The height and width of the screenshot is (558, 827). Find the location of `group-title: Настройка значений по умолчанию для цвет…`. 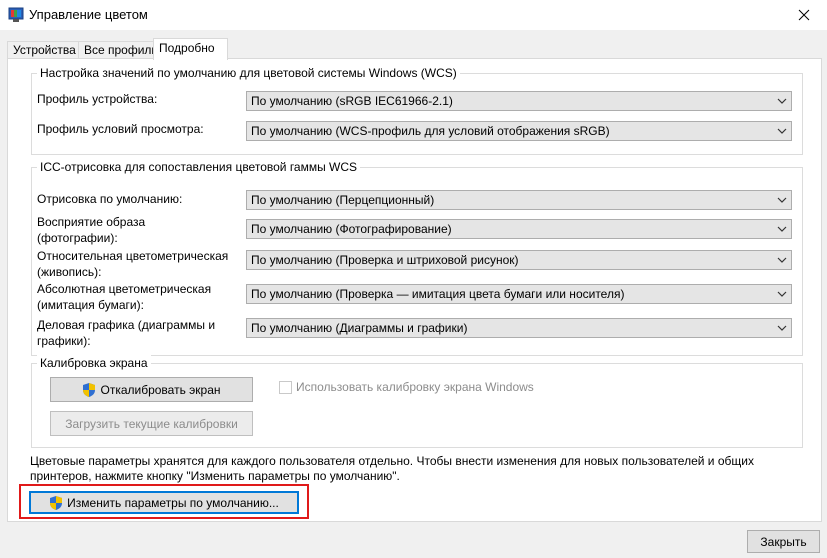

group-title: Настройка значений по умолчанию для цвет… is located at coordinates (248, 73).